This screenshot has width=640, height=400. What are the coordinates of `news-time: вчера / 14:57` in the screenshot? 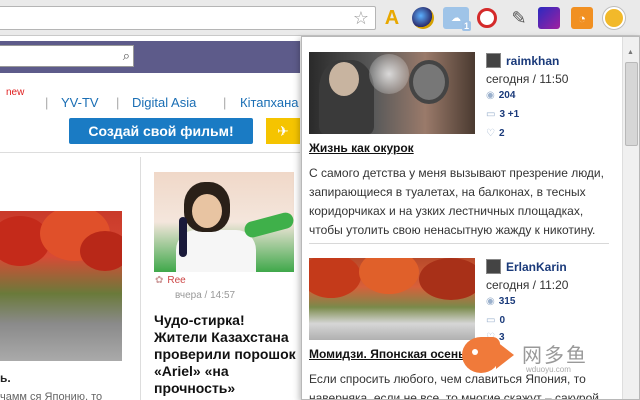 It's located at (205, 295).